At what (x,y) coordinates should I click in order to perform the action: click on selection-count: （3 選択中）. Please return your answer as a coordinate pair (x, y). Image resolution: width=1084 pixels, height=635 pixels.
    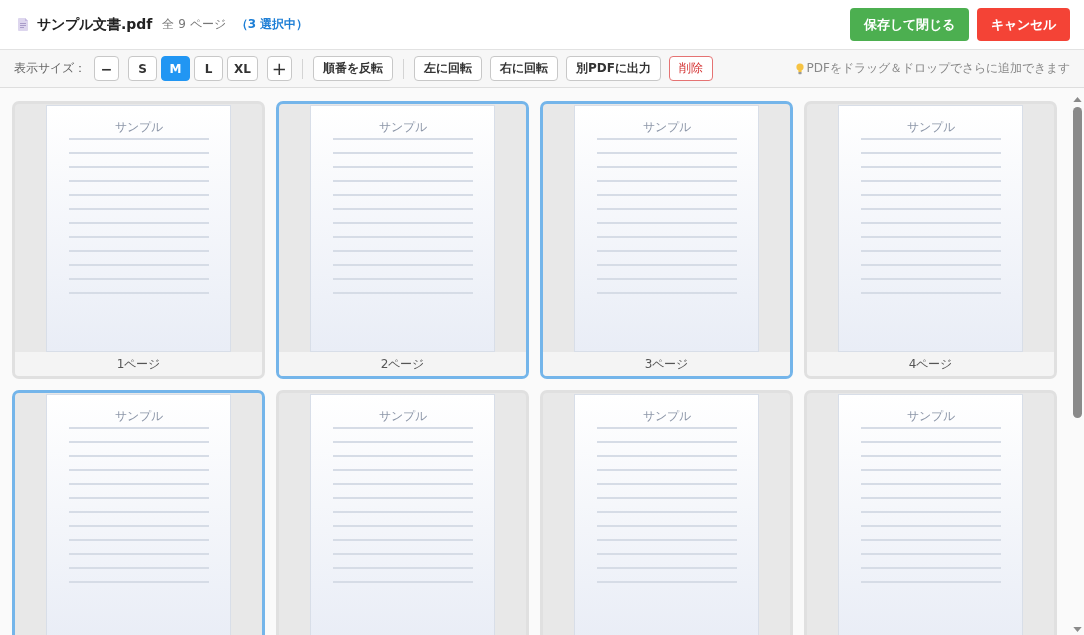
    Looking at the image, I should click on (272, 24).